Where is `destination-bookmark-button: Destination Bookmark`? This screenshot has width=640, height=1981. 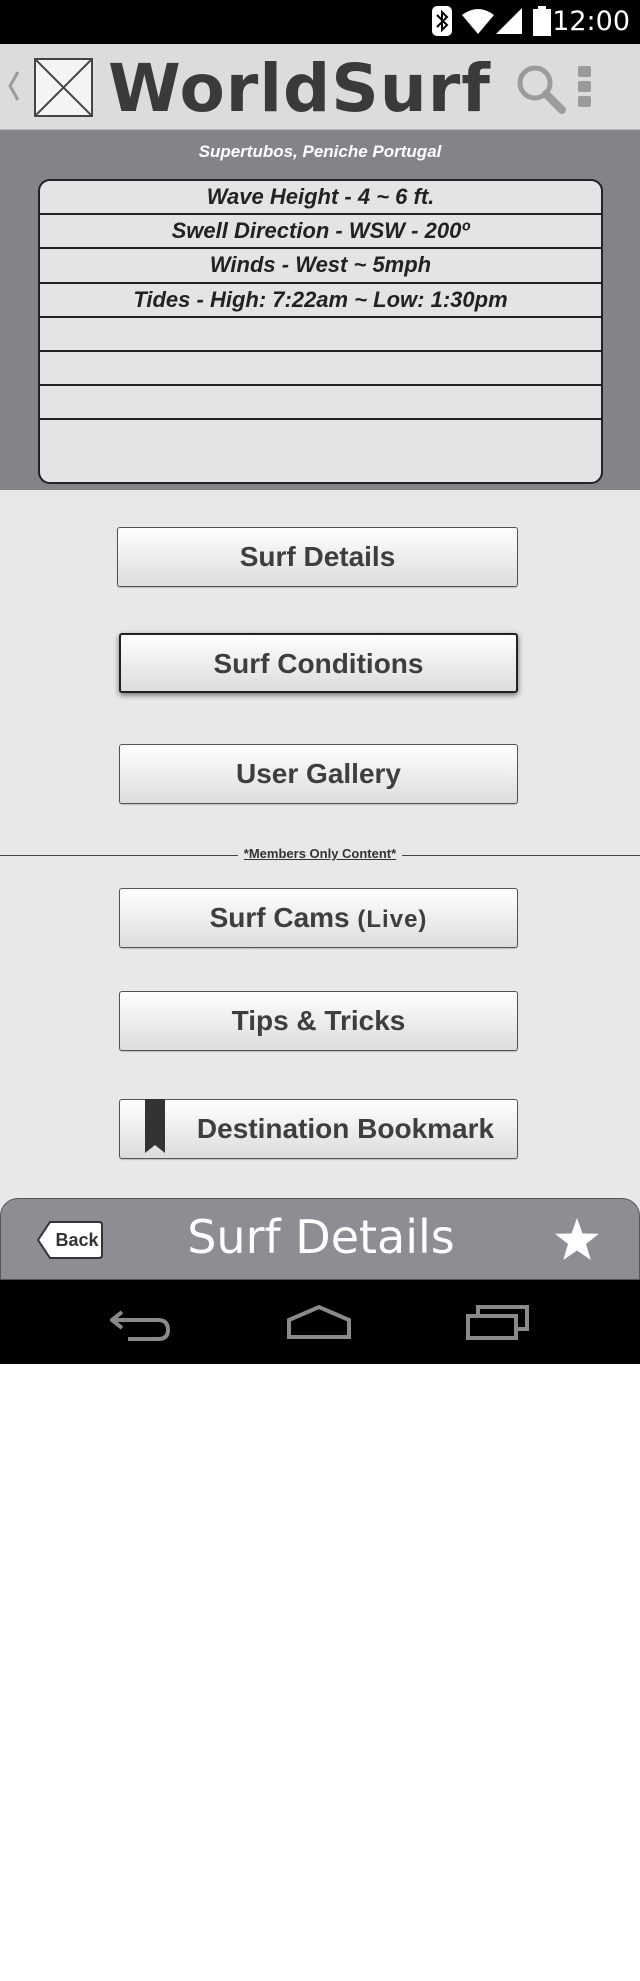 destination-bookmark-button: Destination Bookmark is located at coordinates (318, 1129).